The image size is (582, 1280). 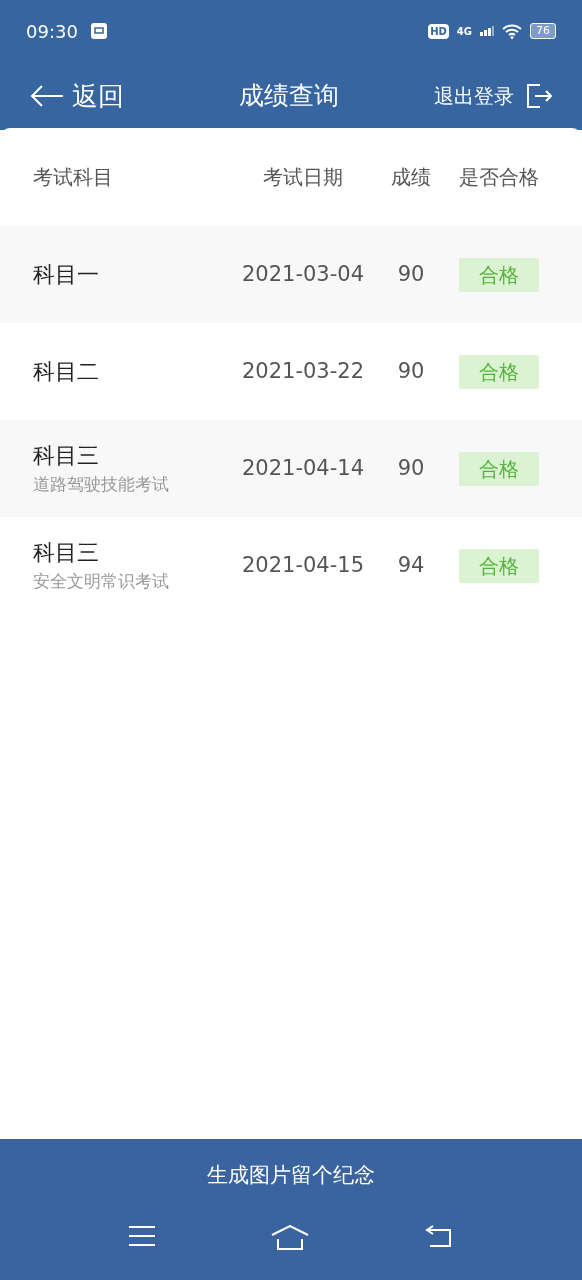 I want to click on exam-date: 2021-04-14, so click(x=302, y=468).